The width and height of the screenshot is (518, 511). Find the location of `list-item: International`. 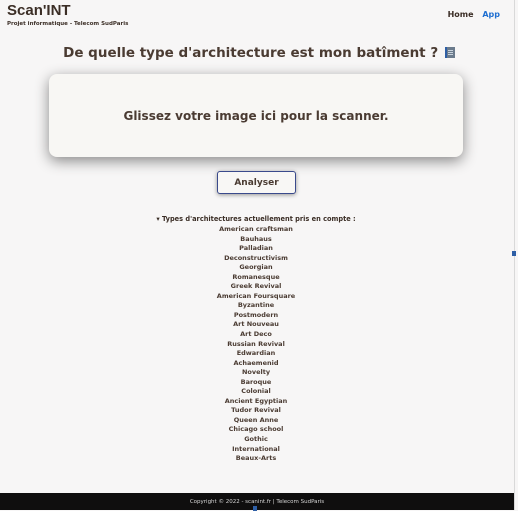

list-item: International is located at coordinates (256, 448).